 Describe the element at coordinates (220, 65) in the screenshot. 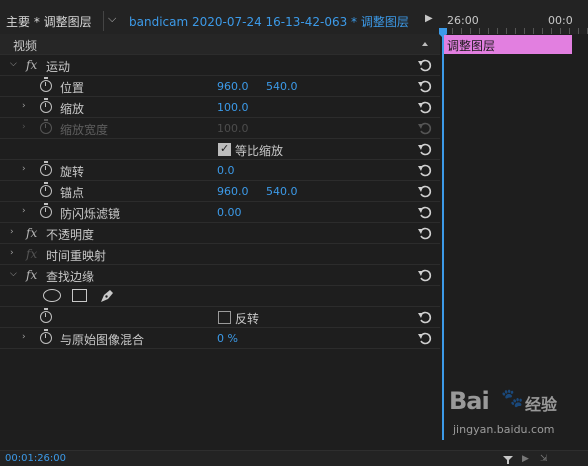

I see `effect-motion: ⌵ fx 运动` at that location.